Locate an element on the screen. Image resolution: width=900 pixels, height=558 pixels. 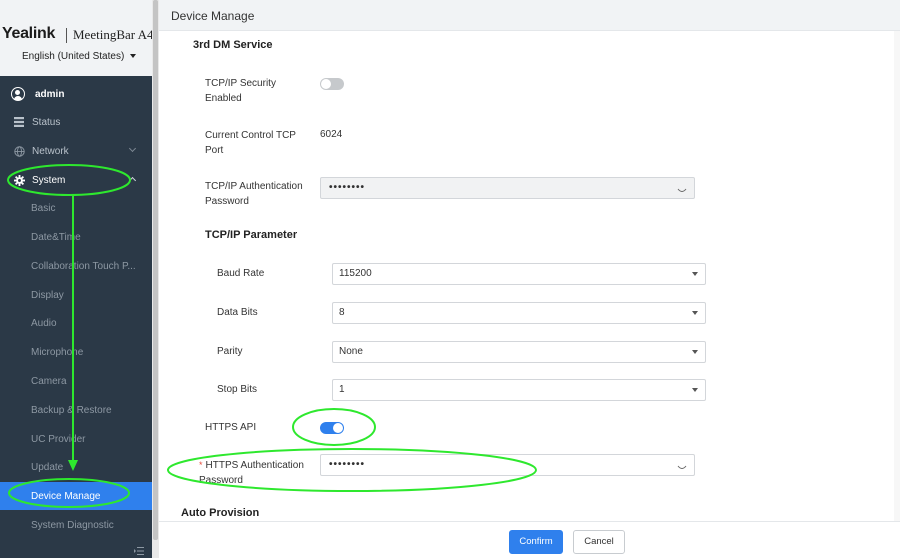
user-icon is located at coordinates (18, 94).